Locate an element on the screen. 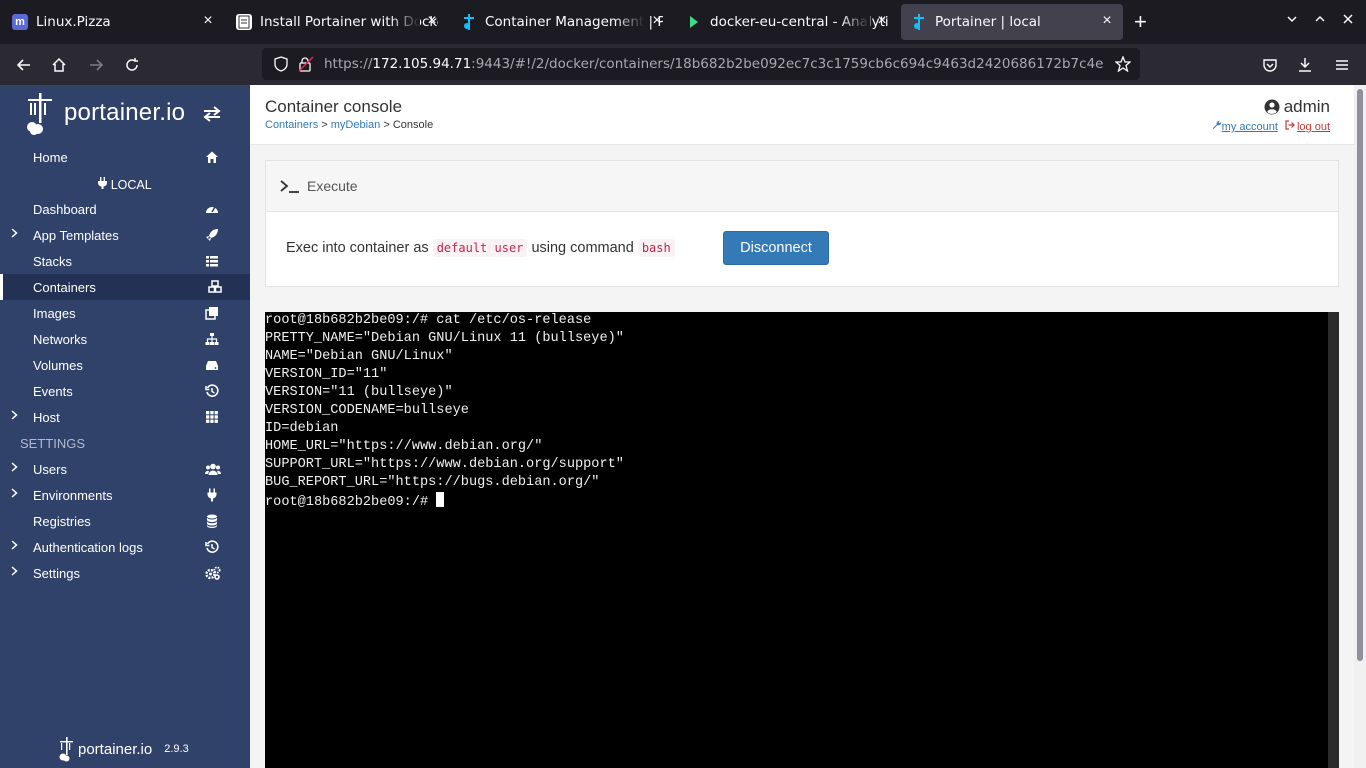 The width and height of the screenshot is (1366, 768). hamburger-menu-icon is located at coordinates (1342, 65).